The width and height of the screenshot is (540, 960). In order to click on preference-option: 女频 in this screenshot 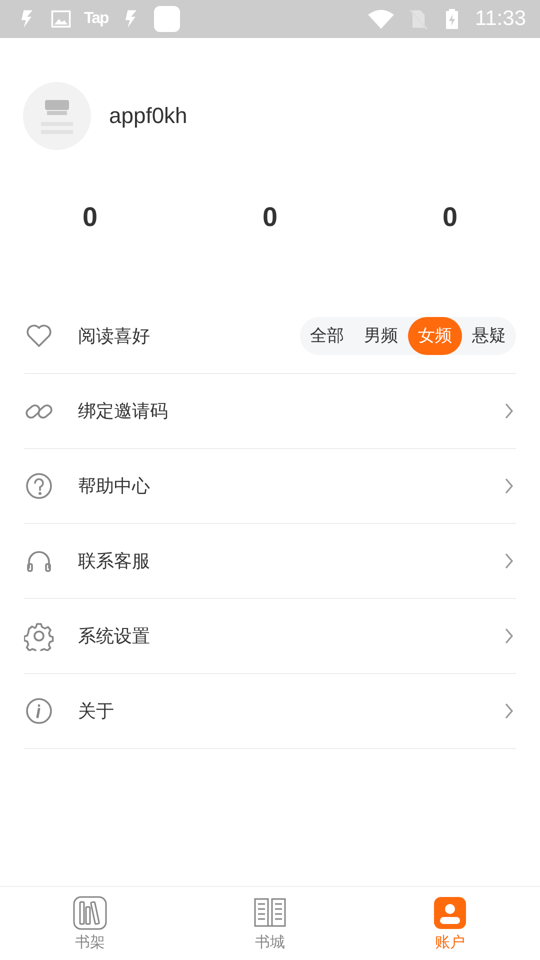, I will do `click(435, 336)`.